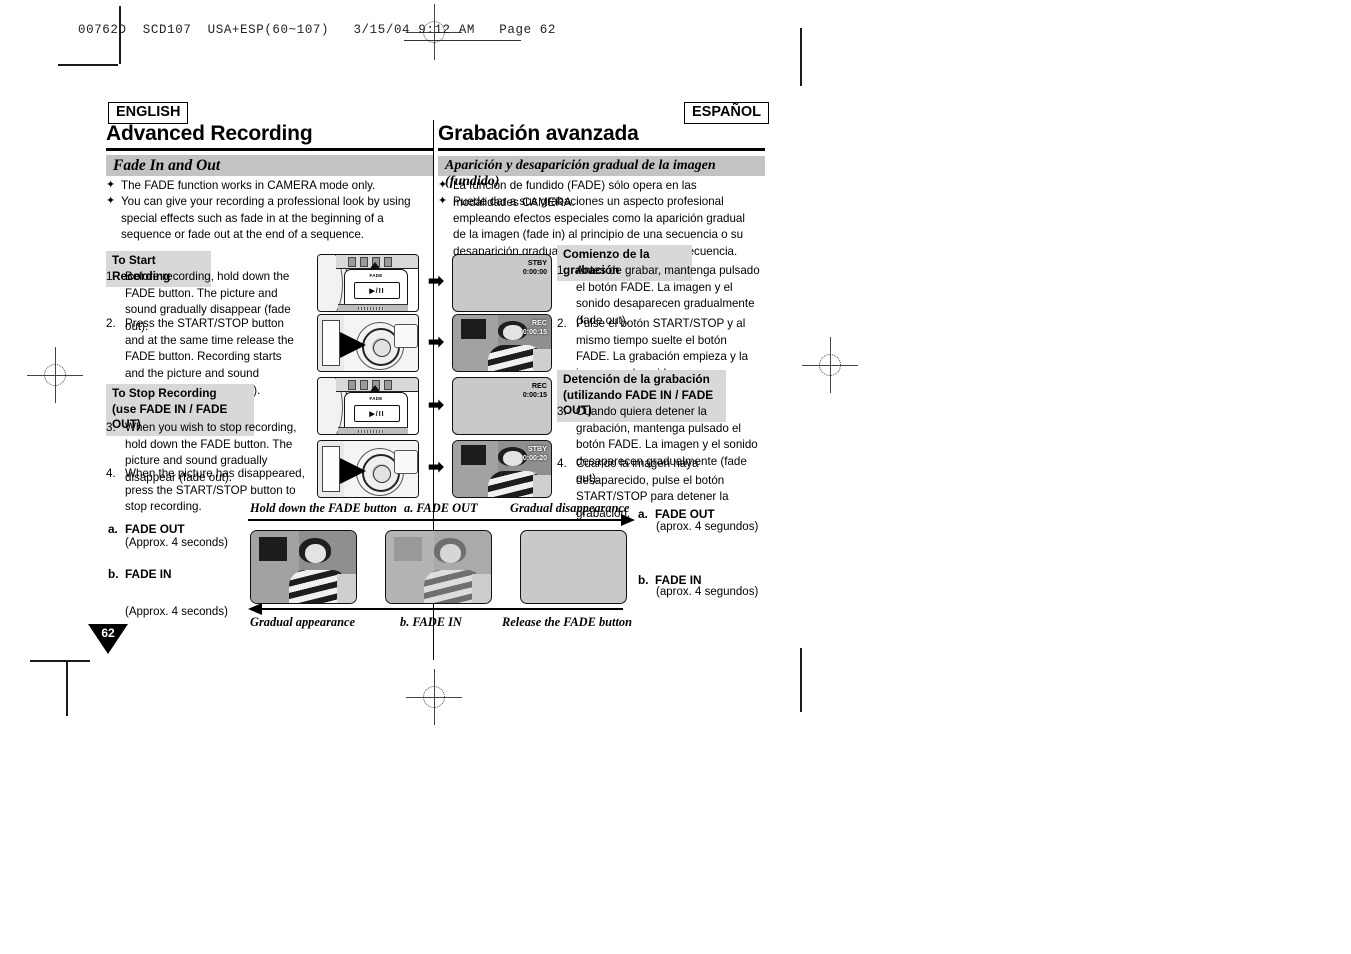 This screenshot has width=1351, height=954. I want to click on proof-header-rule, so click(462, 40).